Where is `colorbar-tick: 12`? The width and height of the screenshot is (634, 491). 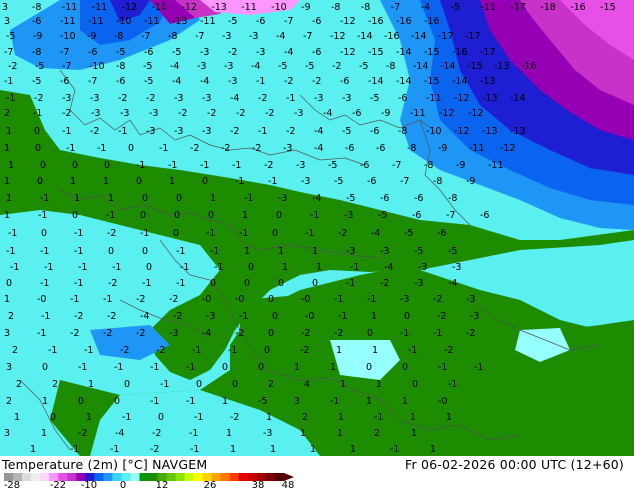 colorbar-tick: 12 is located at coordinates (162, 485).